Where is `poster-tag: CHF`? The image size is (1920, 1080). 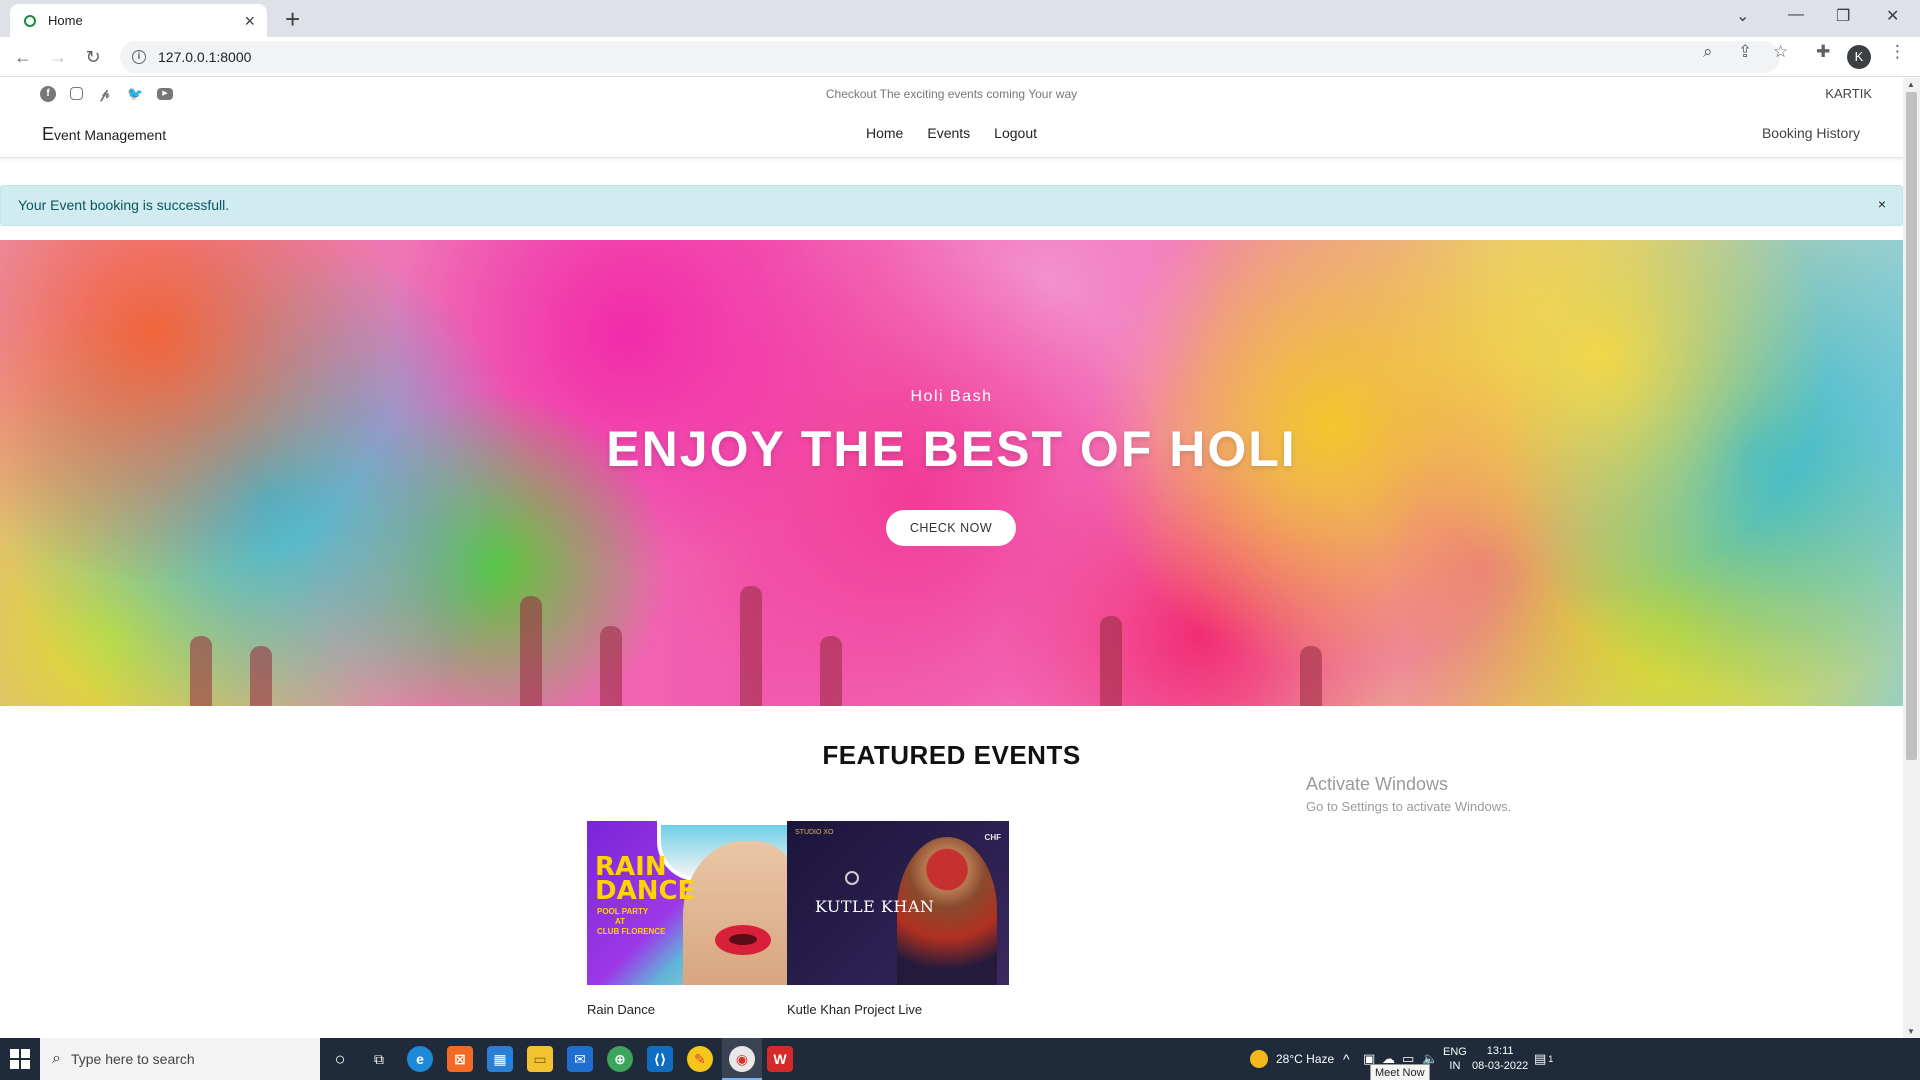
poster-tag: CHF is located at coordinates (992, 837).